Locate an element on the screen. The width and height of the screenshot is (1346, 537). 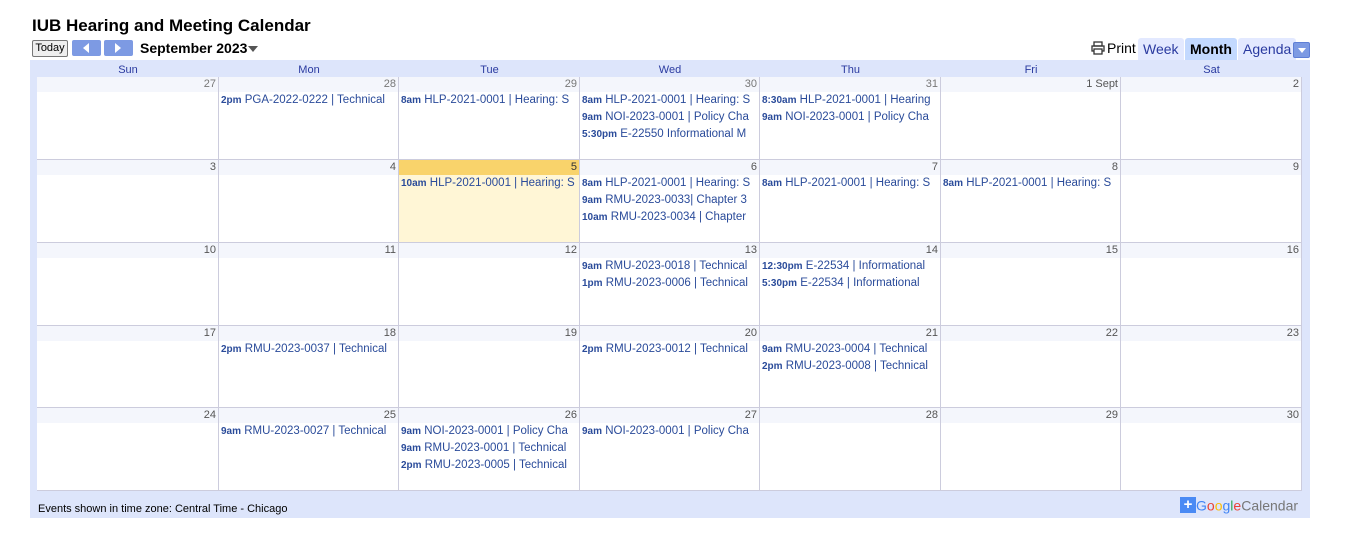
day-number: 19 is located at coordinates (489, 333).